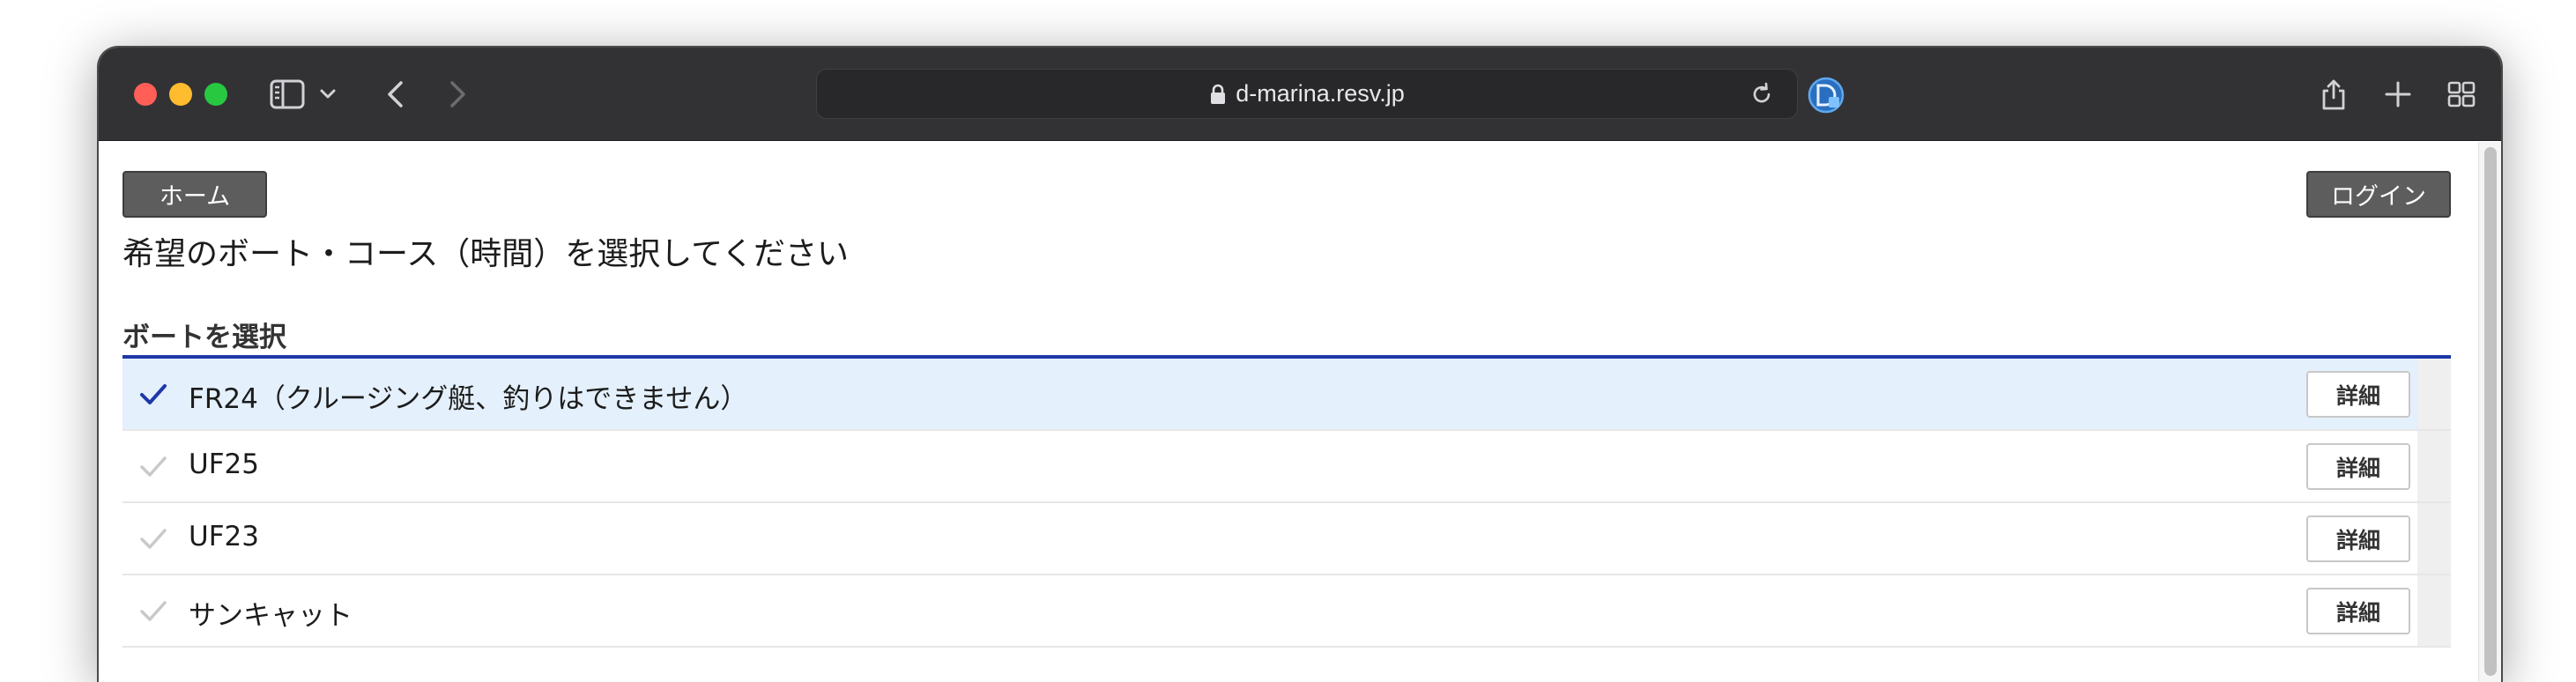  I want to click on sidebar-icon, so click(287, 95).